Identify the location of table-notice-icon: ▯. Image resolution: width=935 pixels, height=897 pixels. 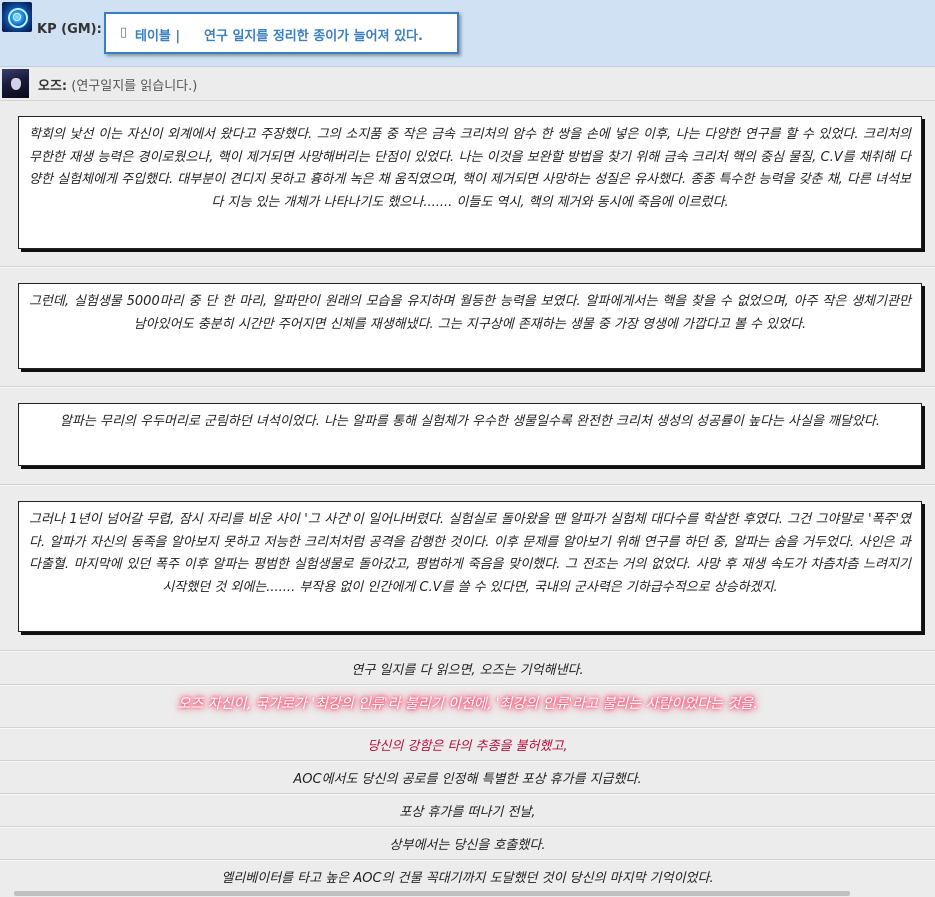
(124, 32).